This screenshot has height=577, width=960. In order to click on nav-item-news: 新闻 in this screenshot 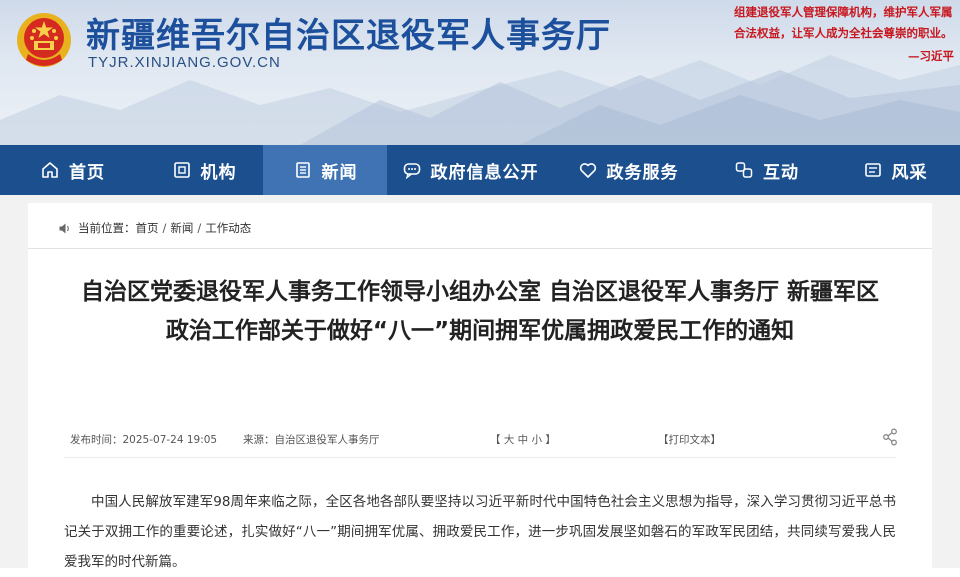, I will do `click(325, 170)`.